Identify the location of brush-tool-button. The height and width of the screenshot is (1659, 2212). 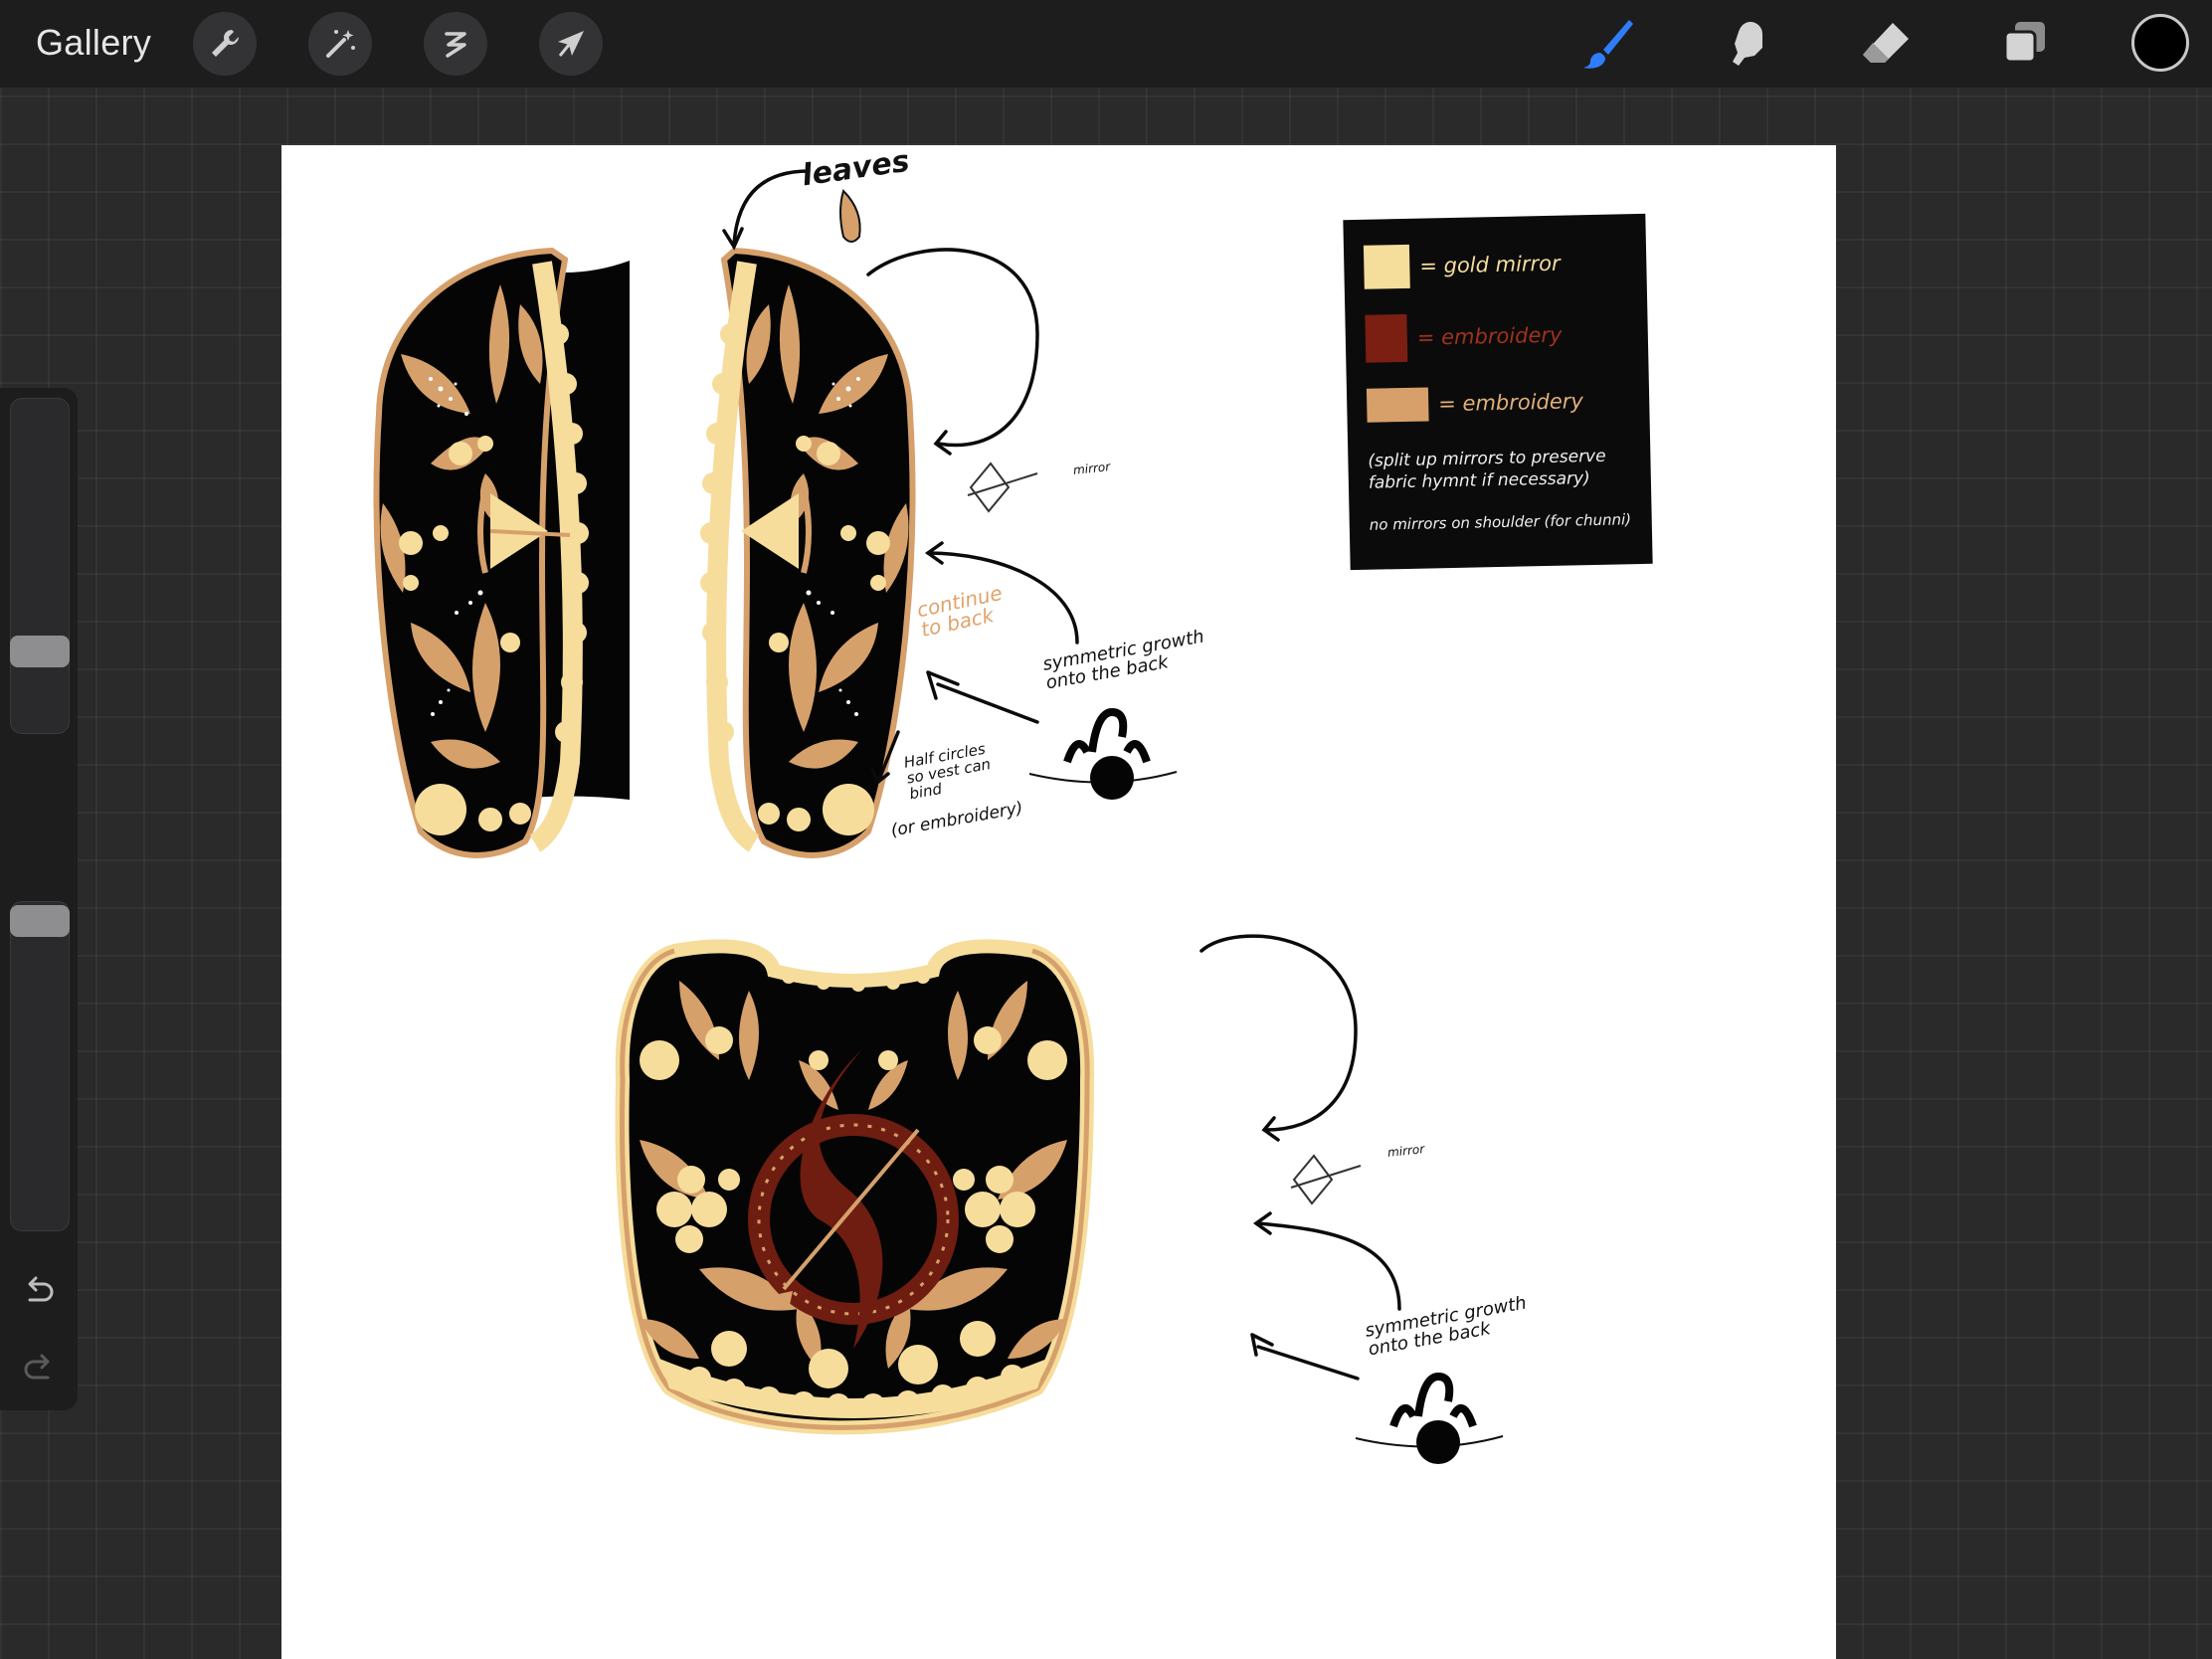
(1607, 44).